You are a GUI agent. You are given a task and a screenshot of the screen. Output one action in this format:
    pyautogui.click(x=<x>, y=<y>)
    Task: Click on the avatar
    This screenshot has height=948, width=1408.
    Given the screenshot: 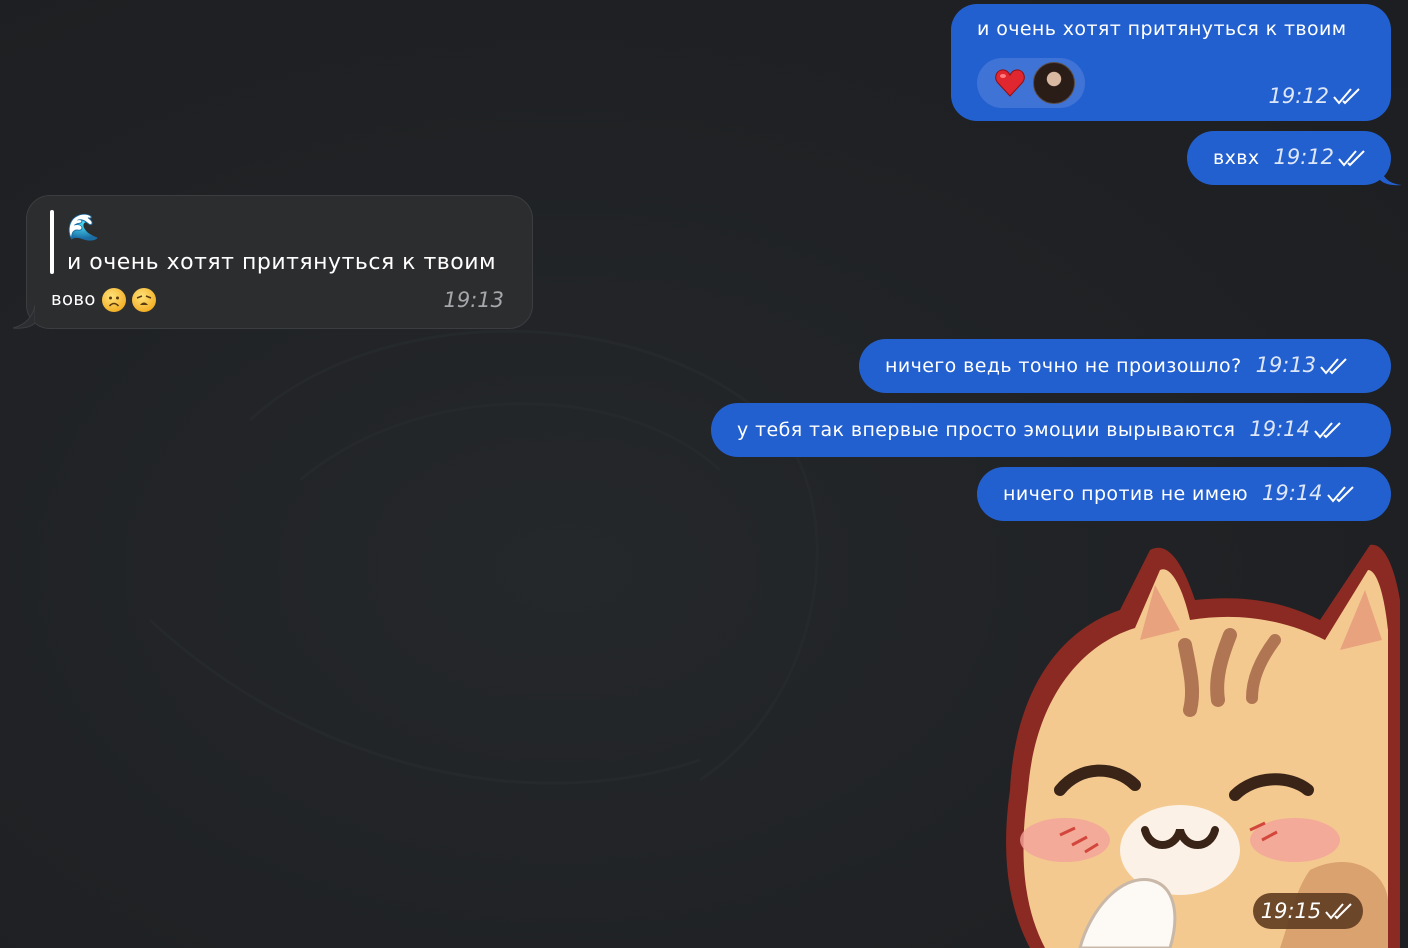 What is the action you would take?
    pyautogui.click(x=1054, y=83)
    